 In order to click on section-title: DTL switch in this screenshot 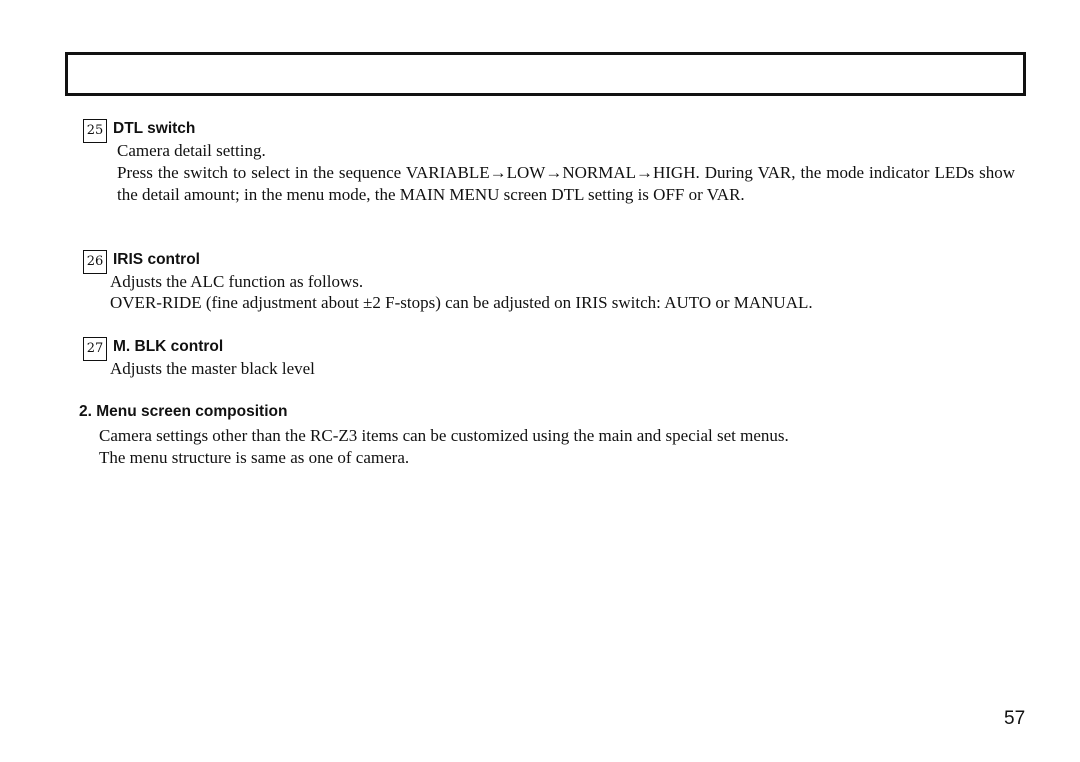, I will do `click(154, 128)`.